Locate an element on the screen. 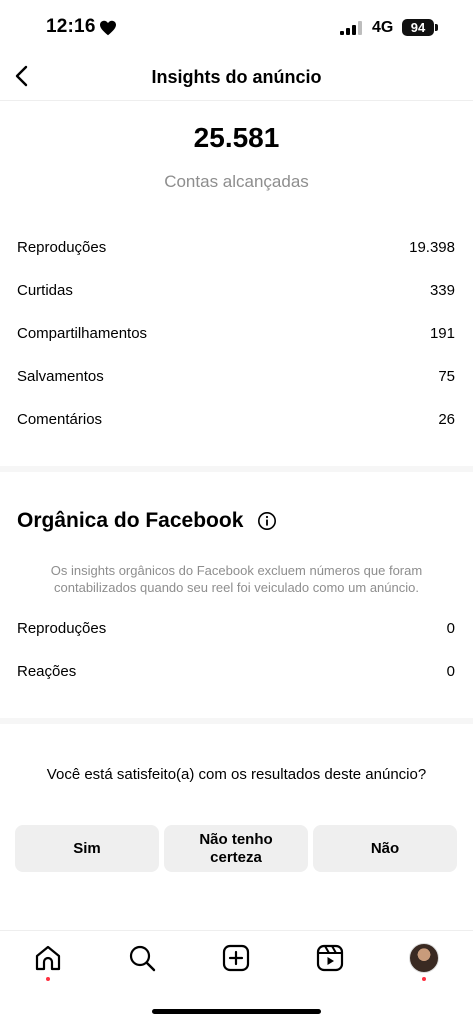 The image size is (473, 1024). page-title: Insights do anúncio is located at coordinates (236, 77).